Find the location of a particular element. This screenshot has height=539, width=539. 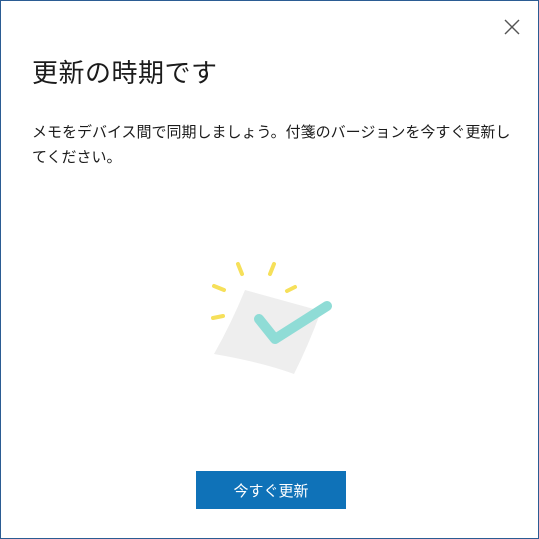

close-button is located at coordinates (512, 27).